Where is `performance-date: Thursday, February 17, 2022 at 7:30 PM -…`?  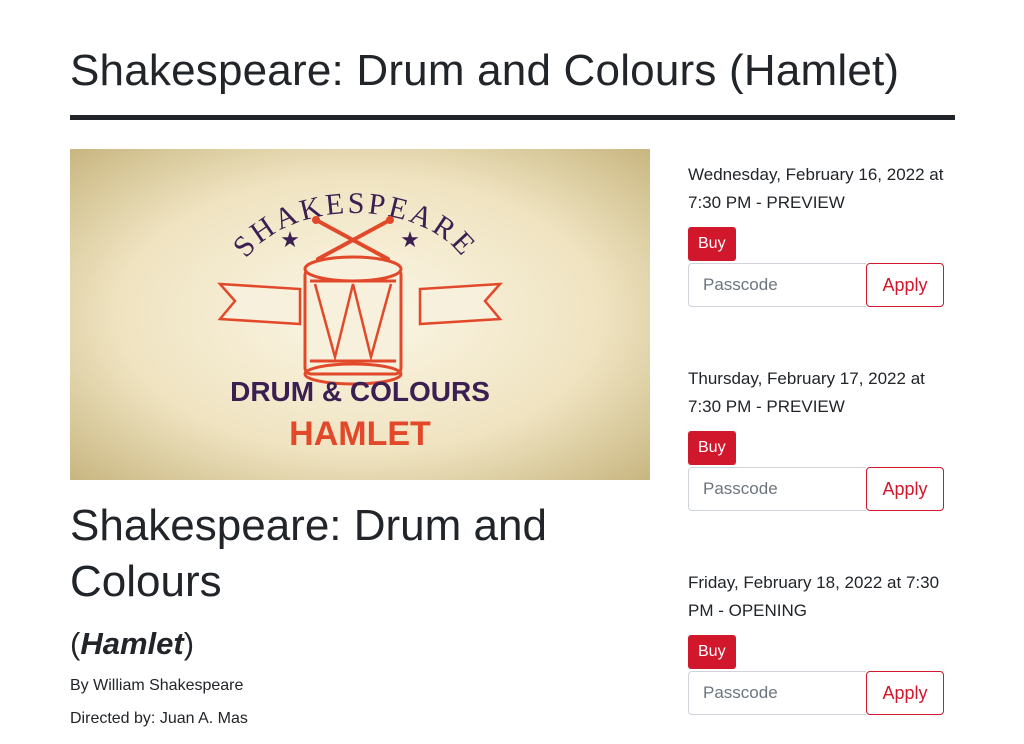
performance-date: Thursday, February 17, 2022 at 7:30 PM -… is located at coordinates (806, 392).